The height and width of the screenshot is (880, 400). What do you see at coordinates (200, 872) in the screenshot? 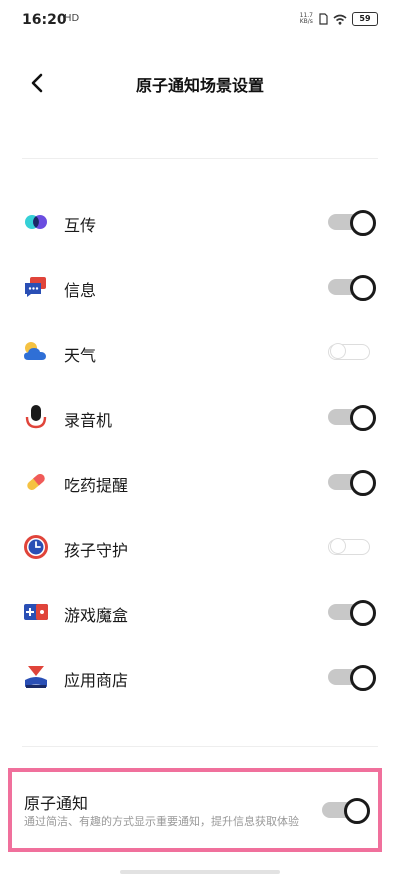
I see `home-indicator` at bounding box center [200, 872].